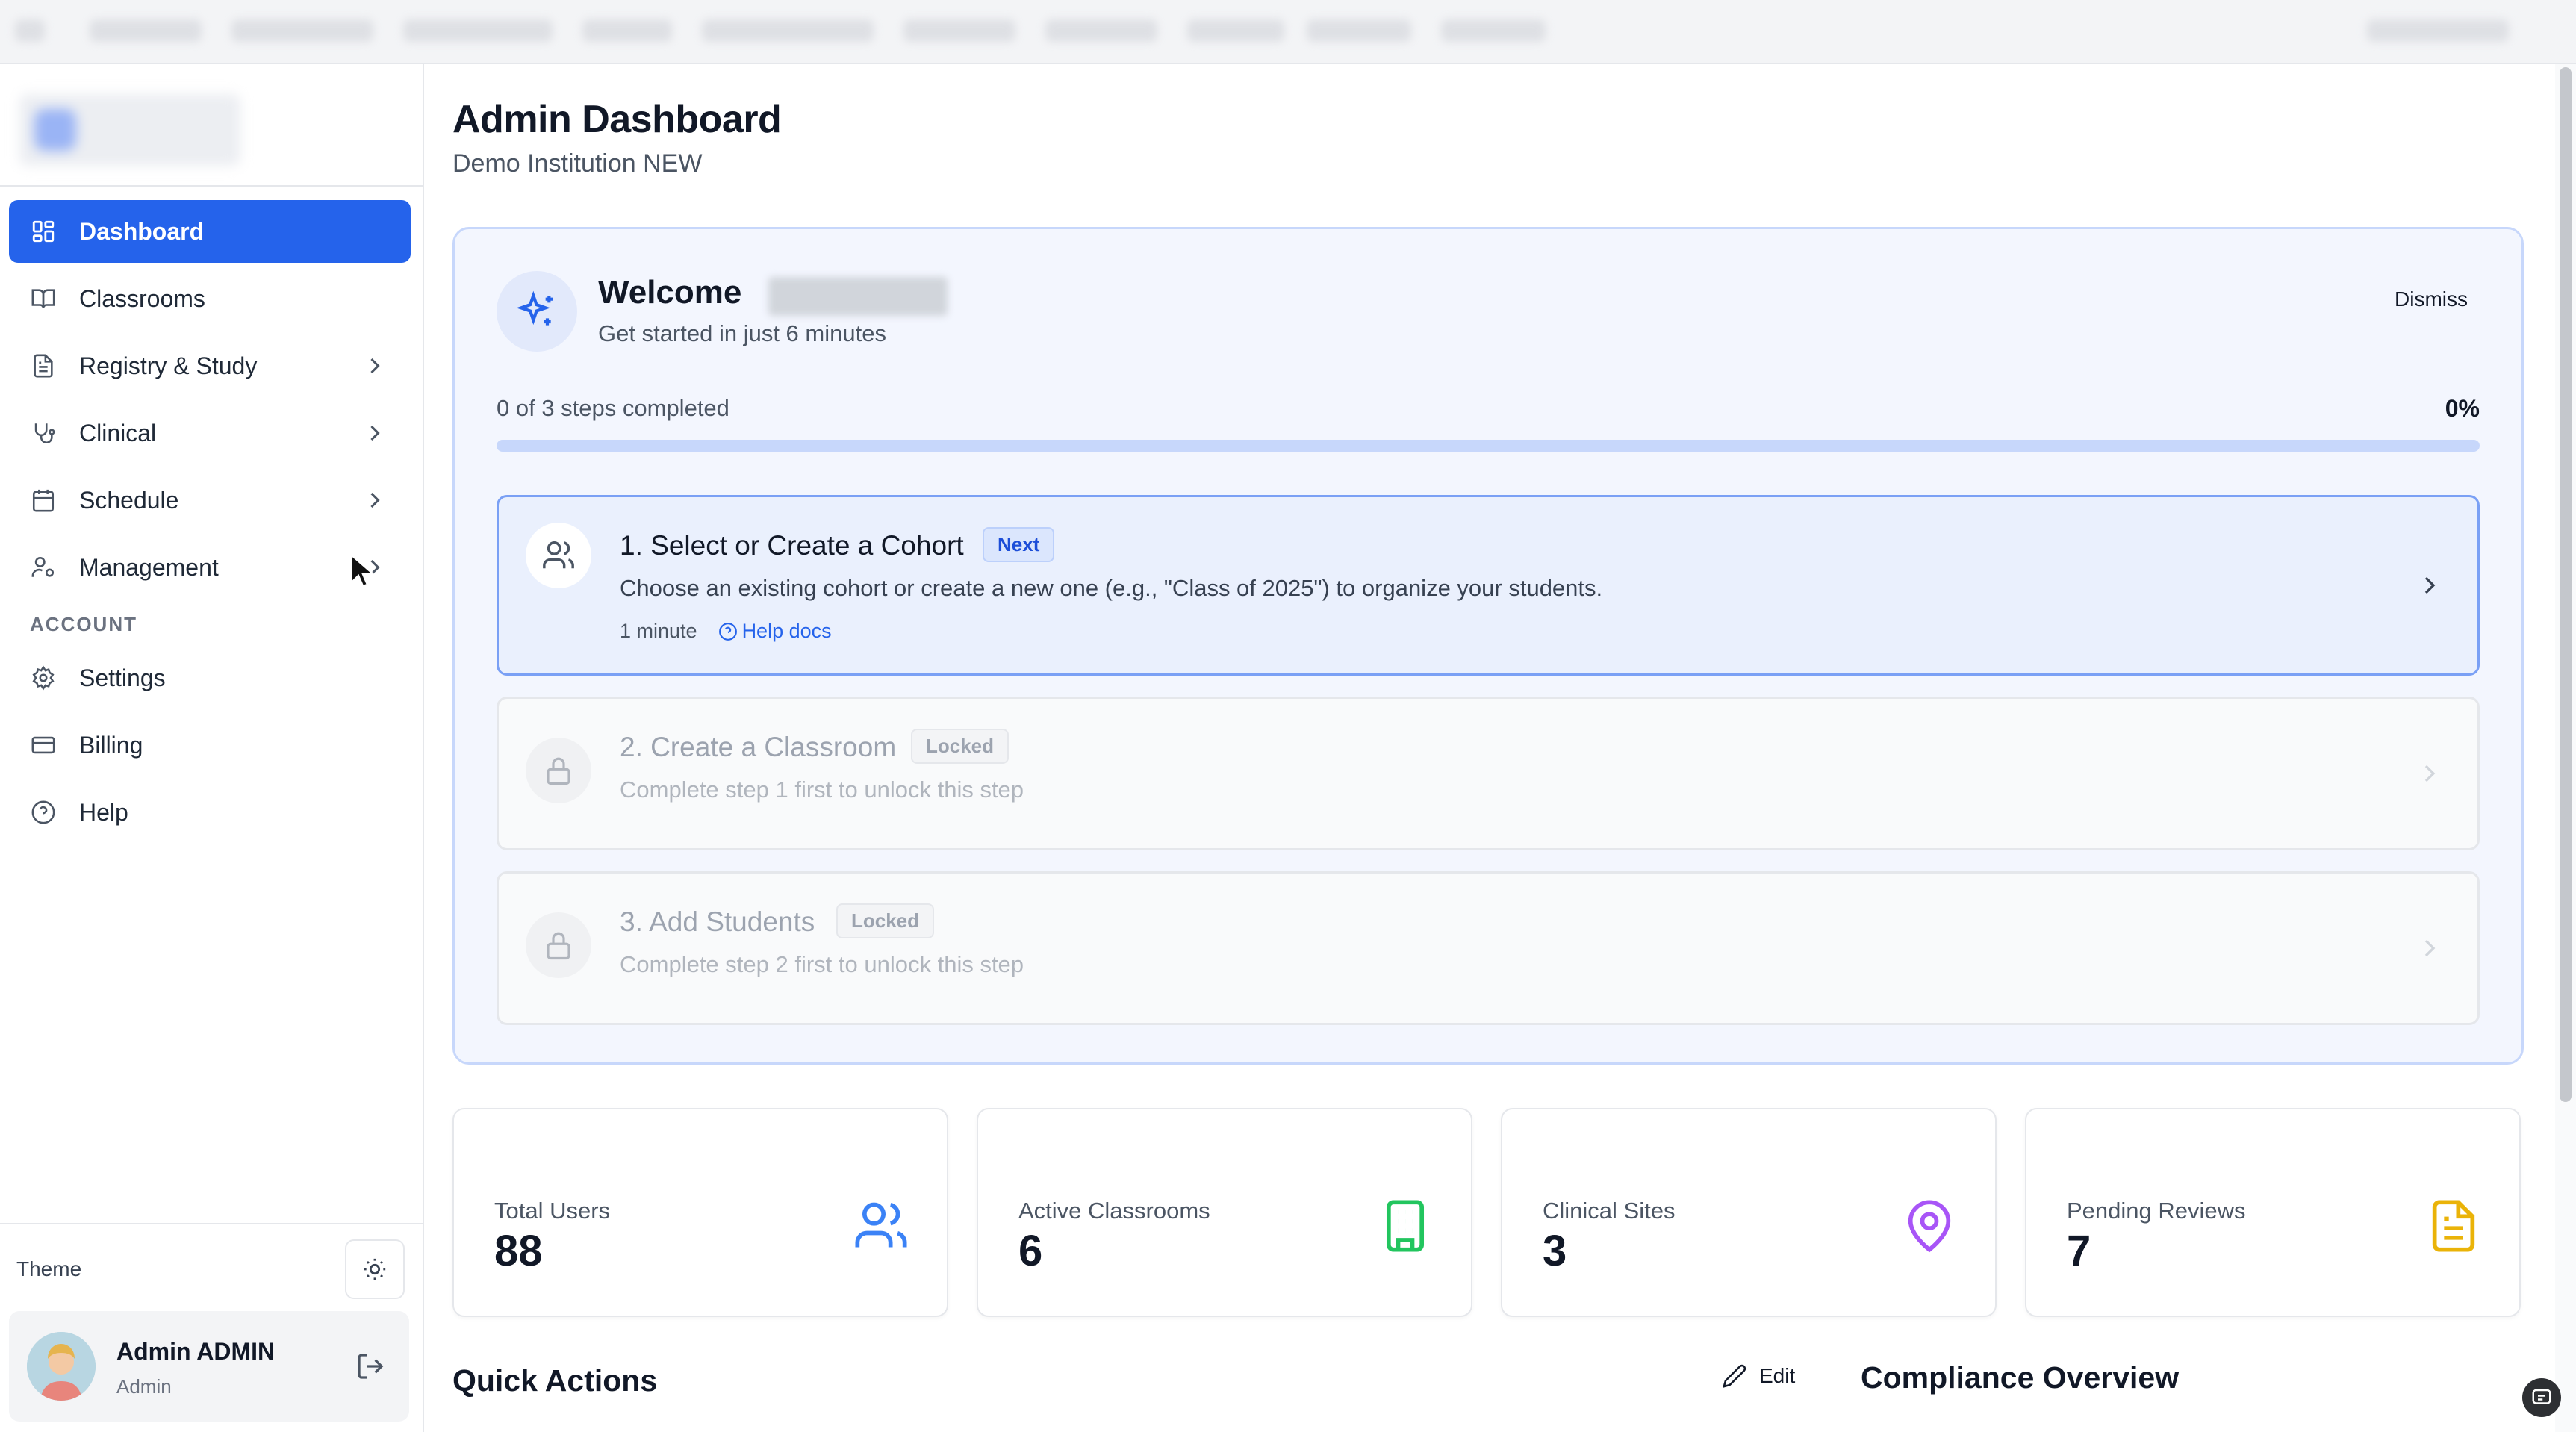 Image resolution: width=2576 pixels, height=1432 pixels. What do you see at coordinates (700, 1212) in the screenshot?
I see `stat-card-total-users: Total Users 88` at bounding box center [700, 1212].